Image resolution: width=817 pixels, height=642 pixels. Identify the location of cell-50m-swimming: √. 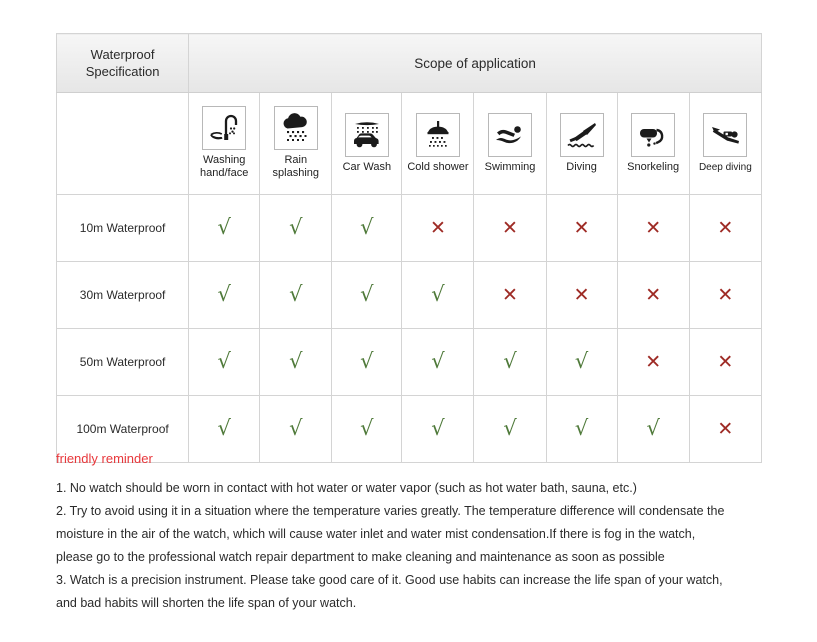
(510, 362).